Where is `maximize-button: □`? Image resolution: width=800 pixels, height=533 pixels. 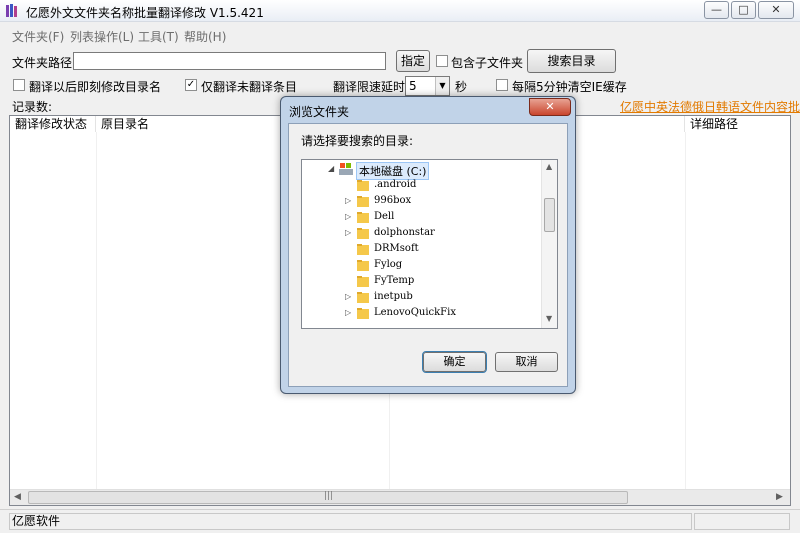
maximize-button: □ is located at coordinates (743, 10).